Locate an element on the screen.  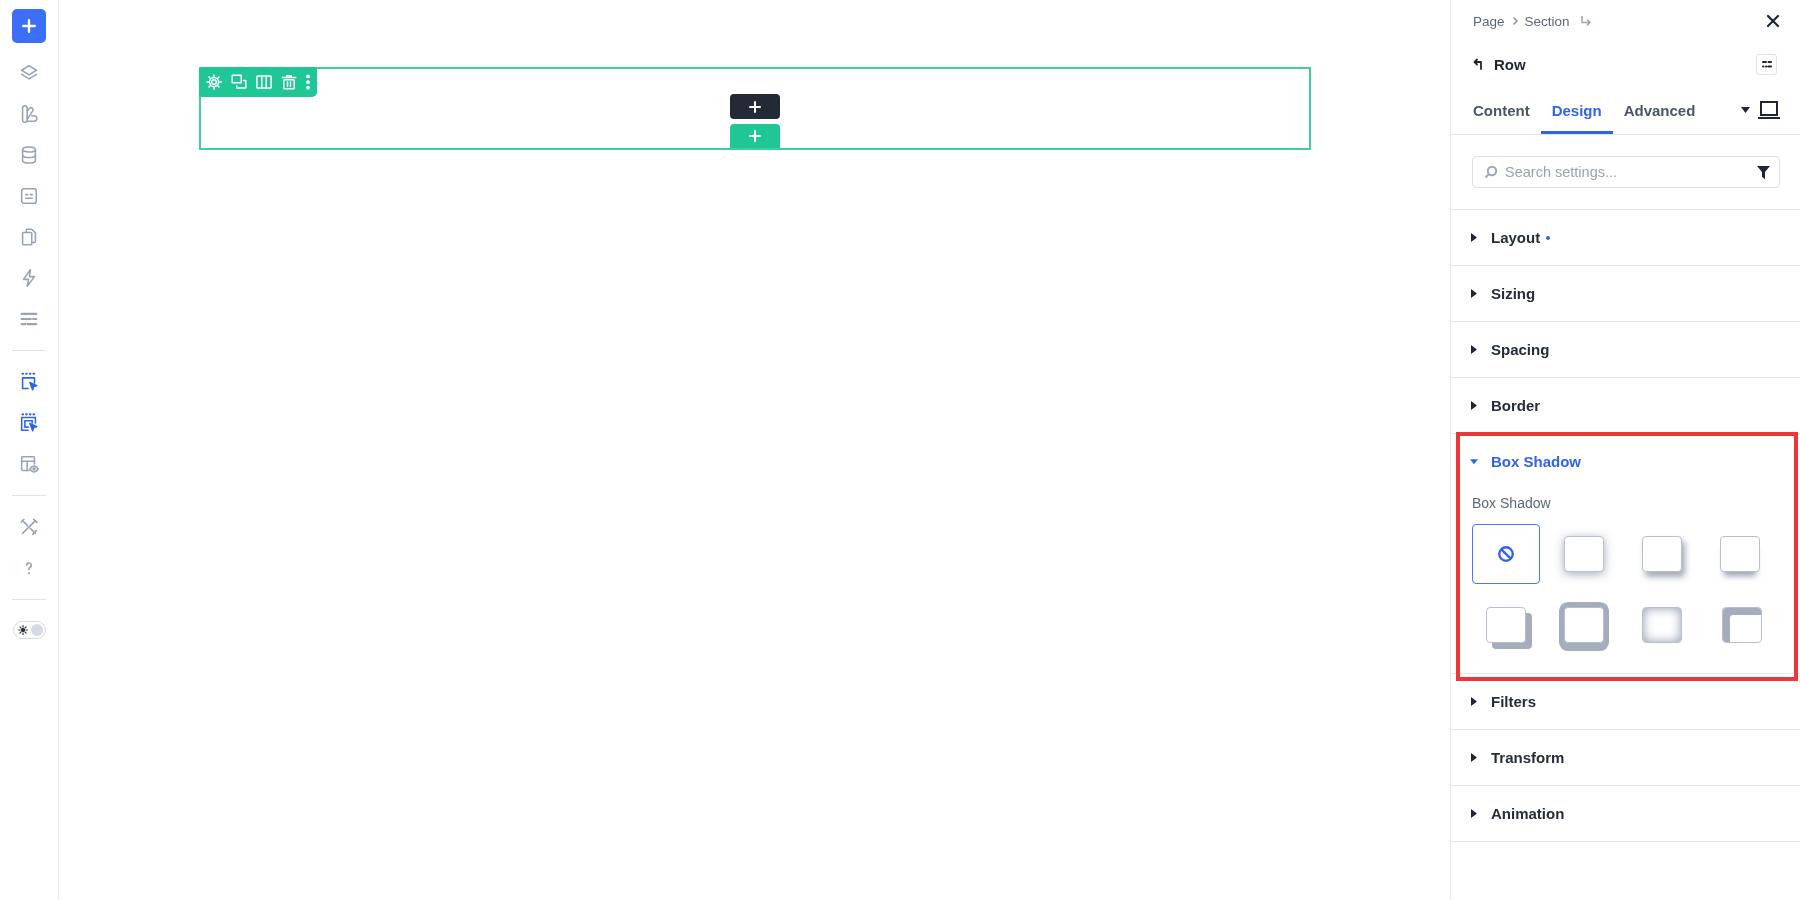
tab: Advanced is located at coordinates (1659, 110).